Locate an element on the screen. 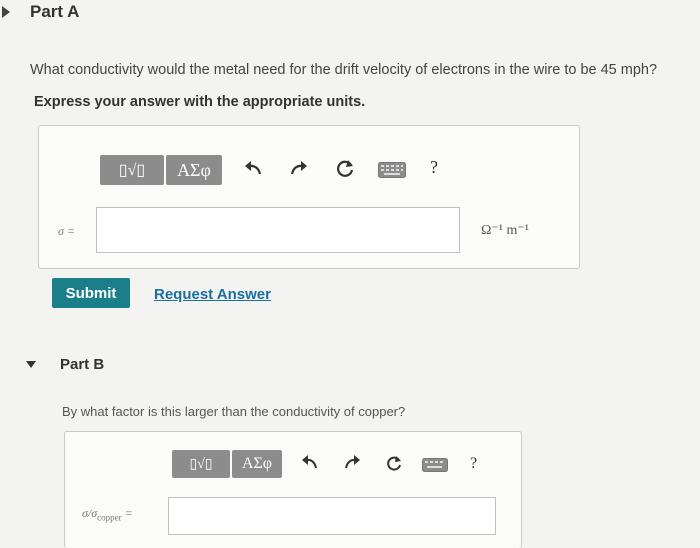  request-answer-link: Request Answer is located at coordinates (212, 294).